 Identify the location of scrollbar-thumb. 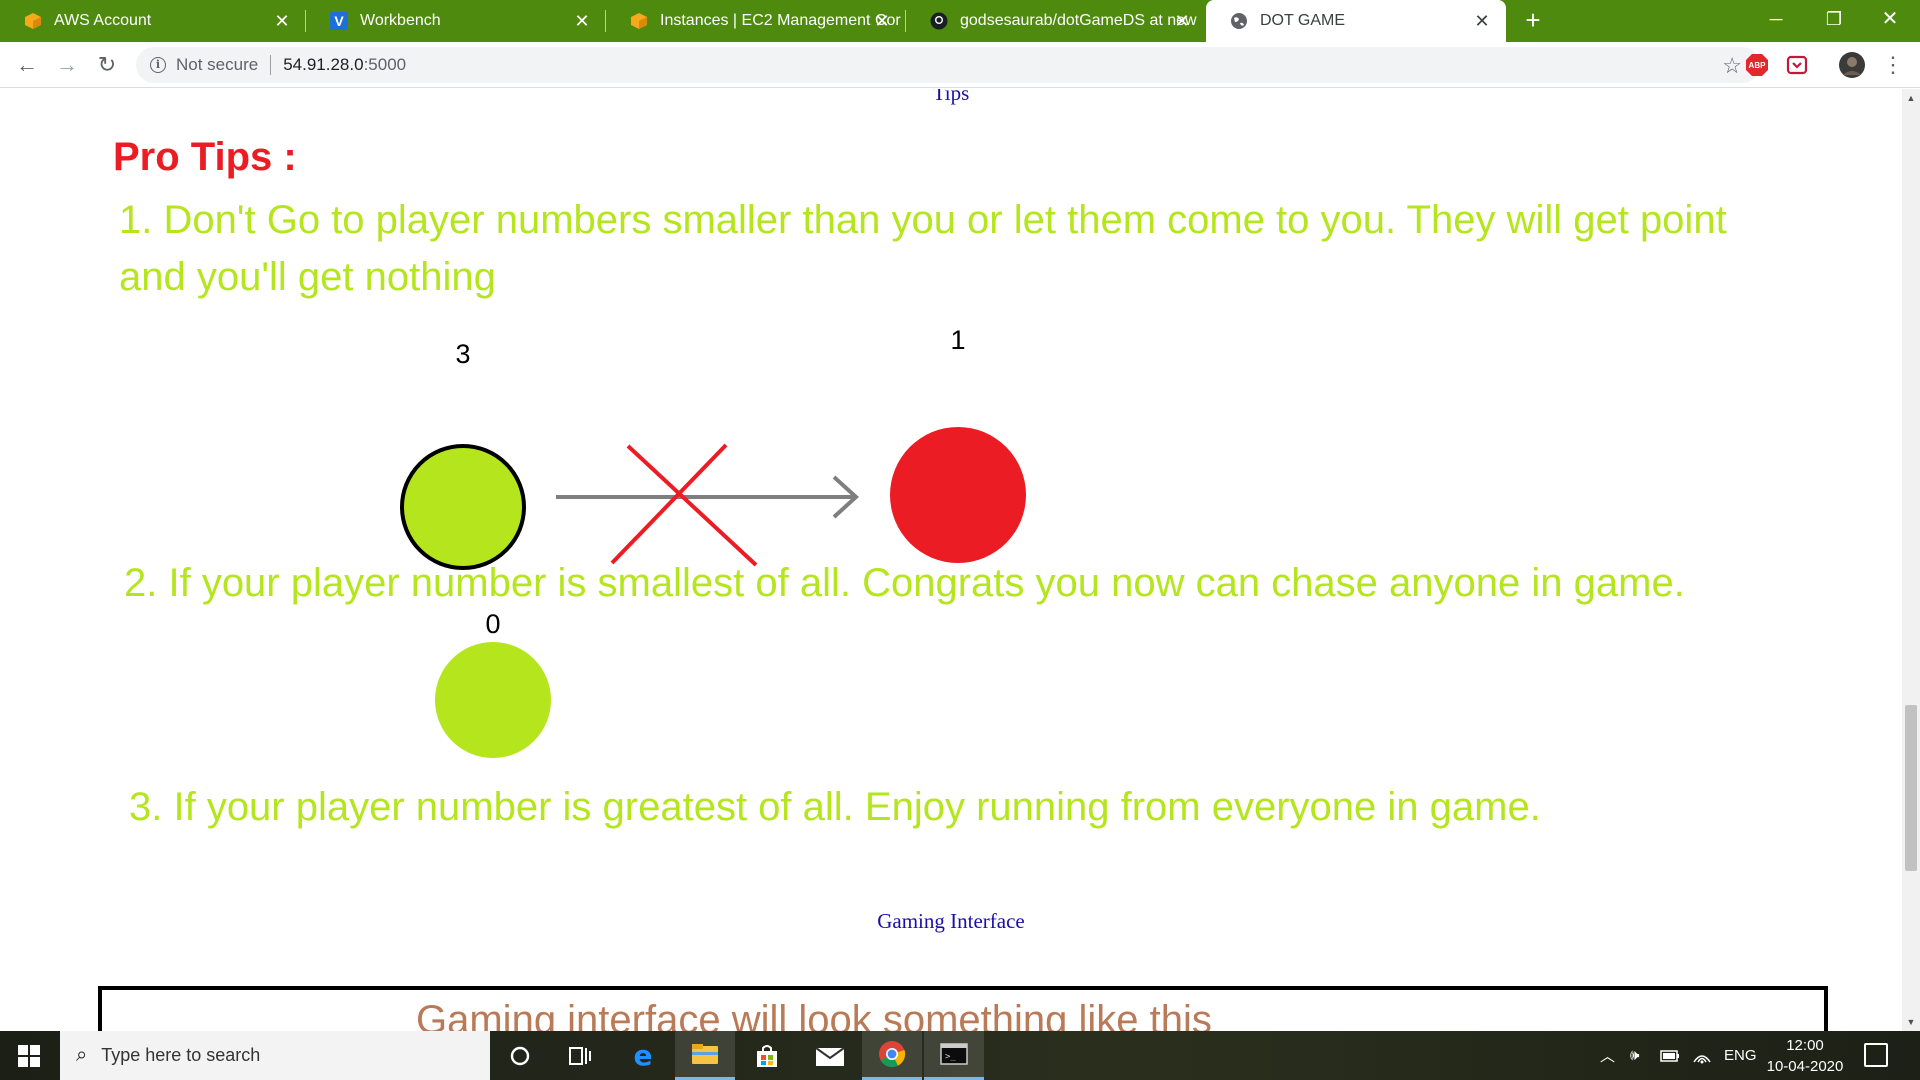
(1911, 788).